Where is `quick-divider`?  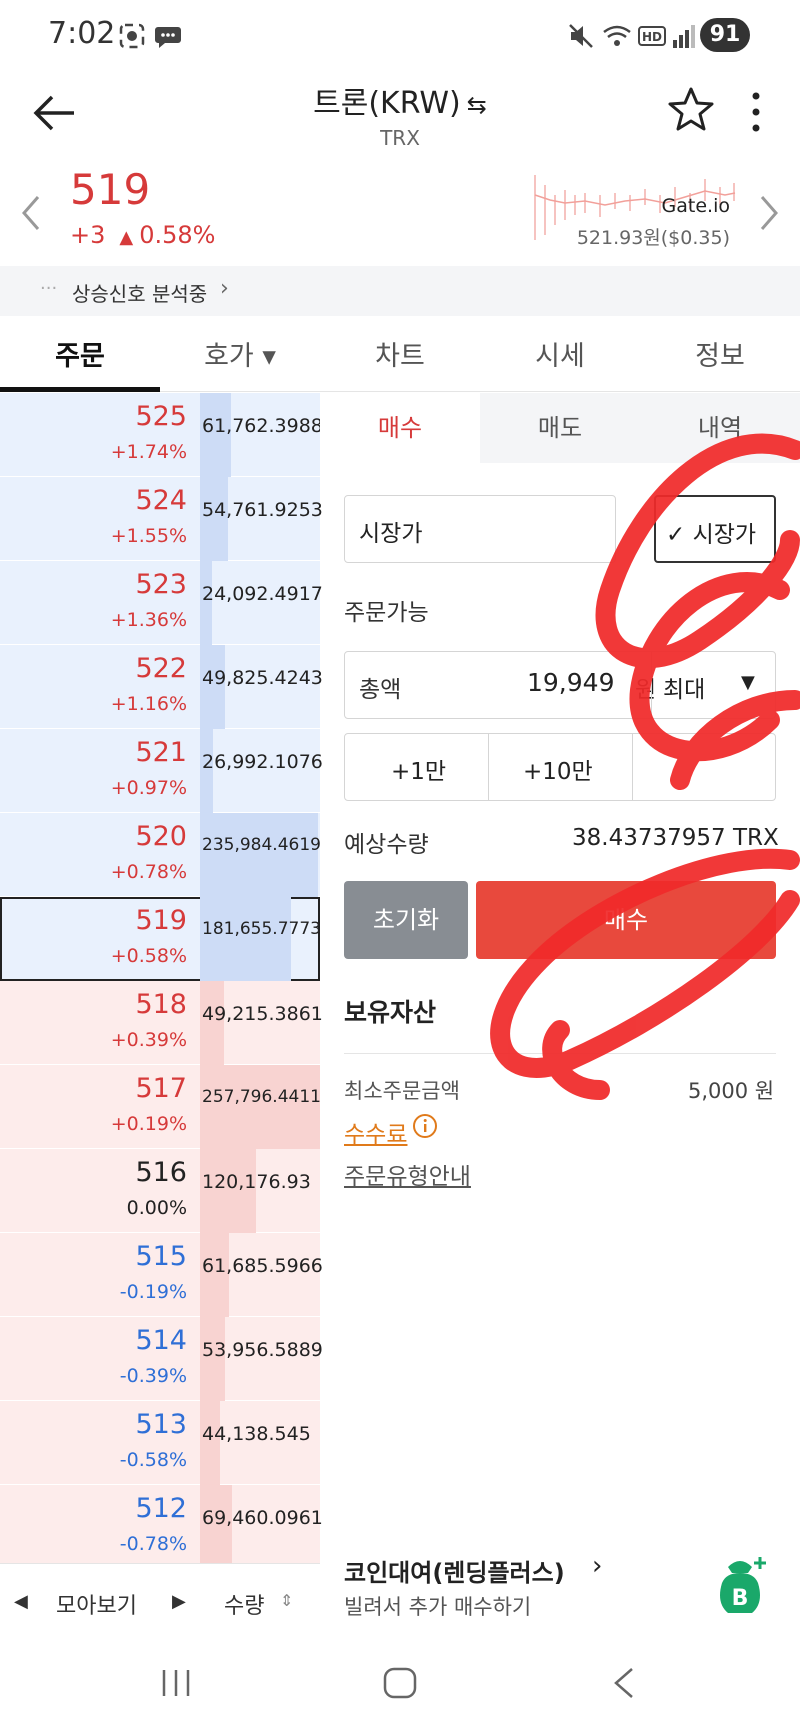 quick-divider is located at coordinates (488, 767).